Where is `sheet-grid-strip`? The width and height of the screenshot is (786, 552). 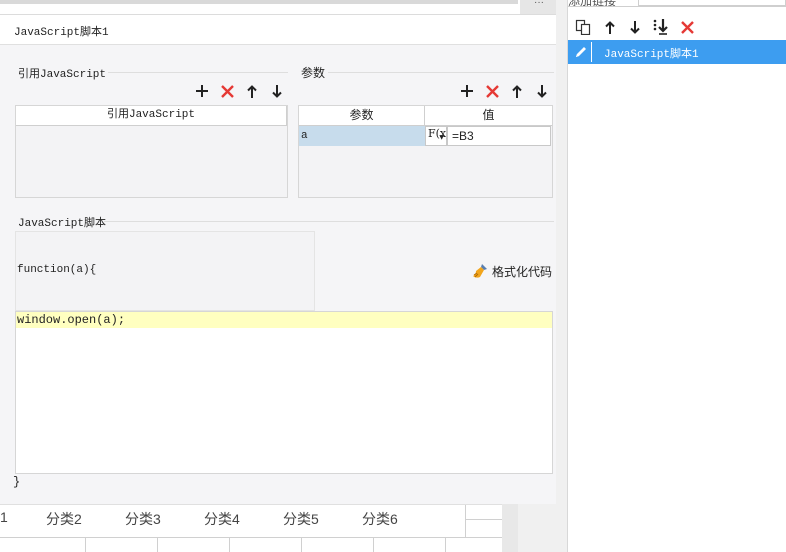 sheet-grid-strip is located at coordinates (251, 544).